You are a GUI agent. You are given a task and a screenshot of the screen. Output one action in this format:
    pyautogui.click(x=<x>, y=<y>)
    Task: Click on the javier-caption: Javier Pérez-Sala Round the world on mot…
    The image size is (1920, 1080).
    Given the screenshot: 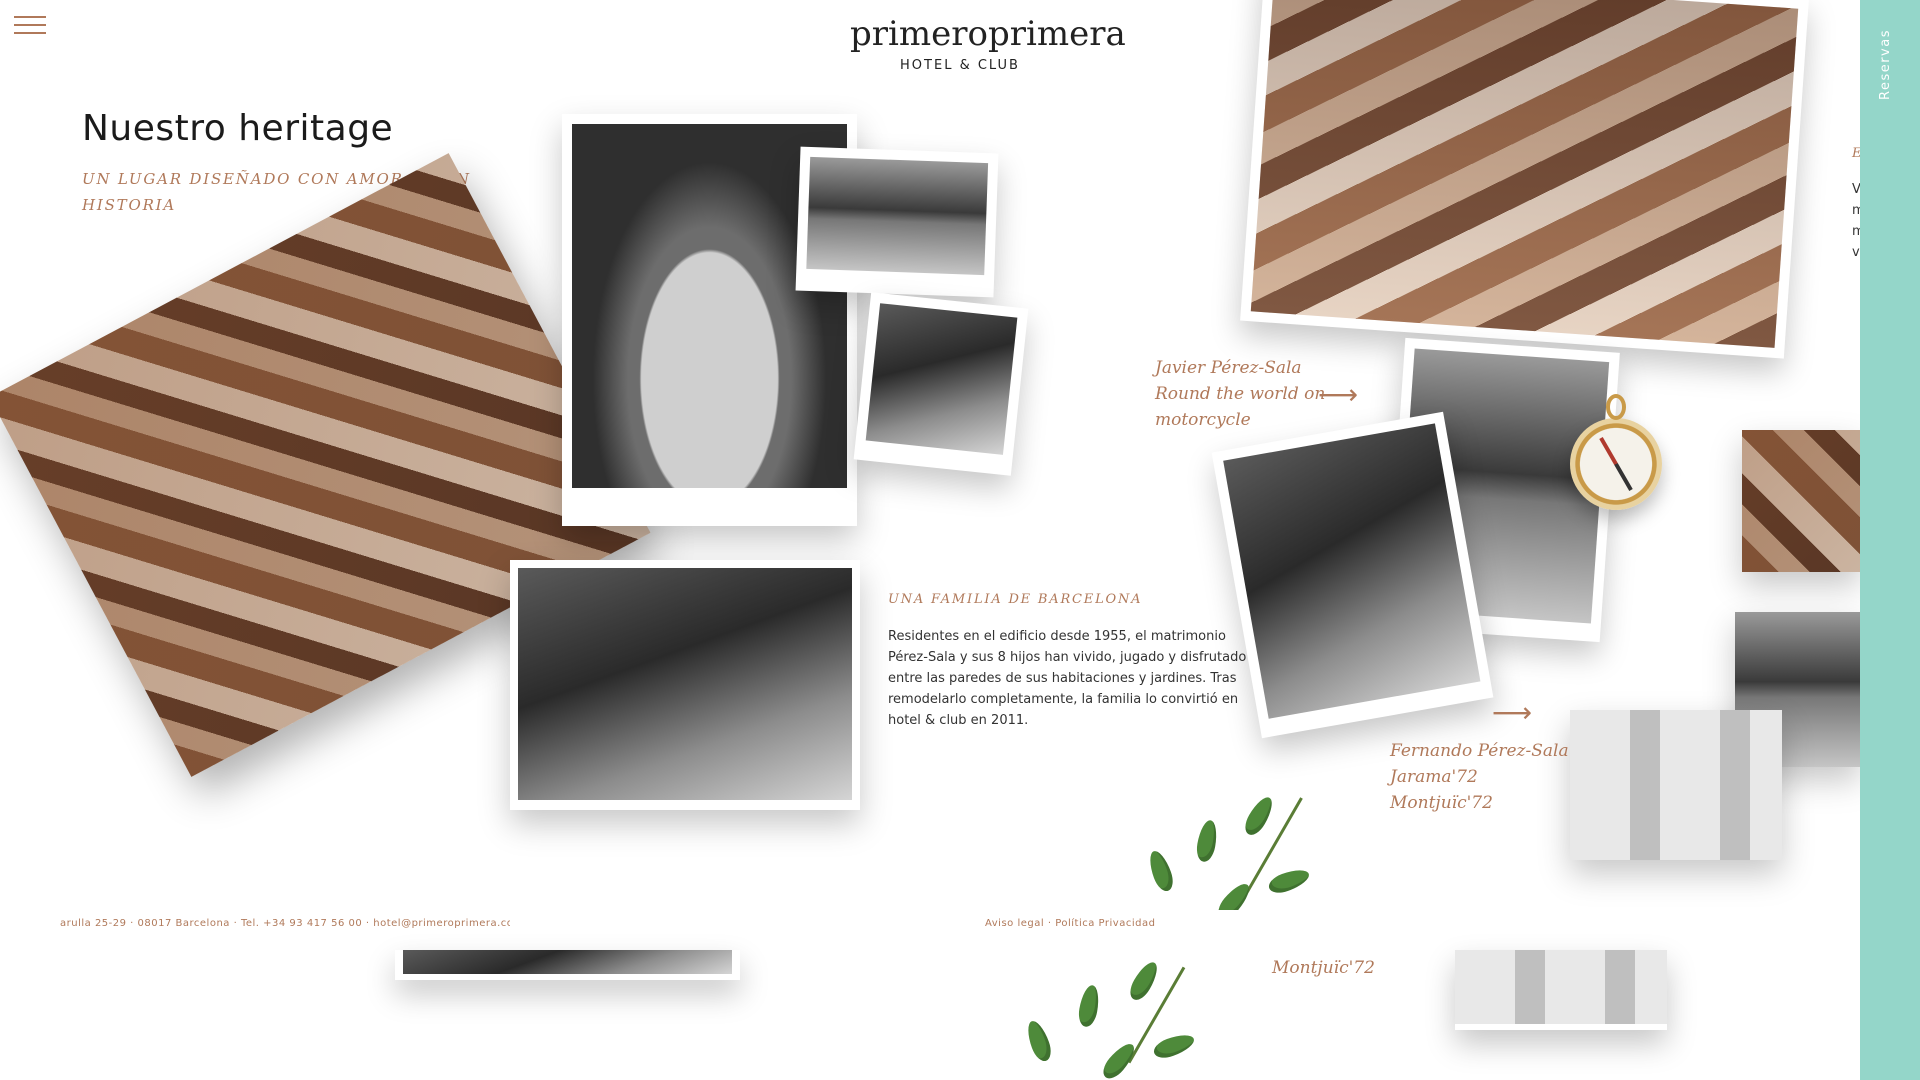 What is the action you would take?
    pyautogui.click(x=1240, y=394)
    